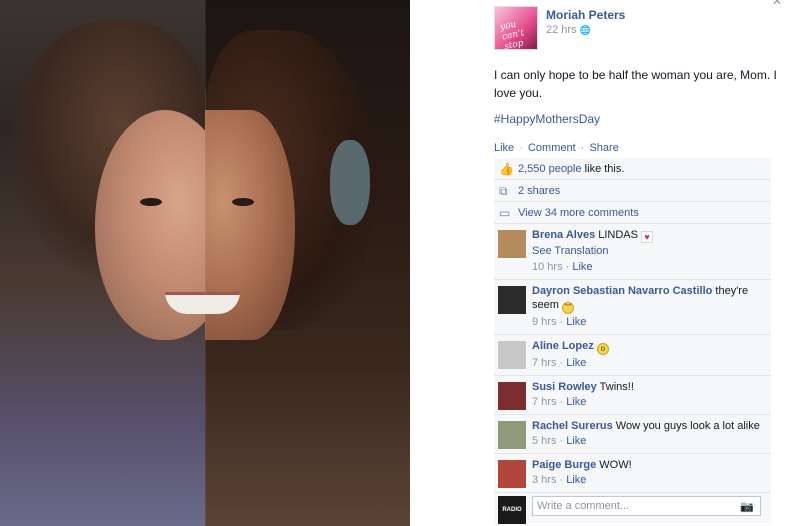 The height and width of the screenshot is (526, 788). I want to click on share-icon: ⧉, so click(503, 191).